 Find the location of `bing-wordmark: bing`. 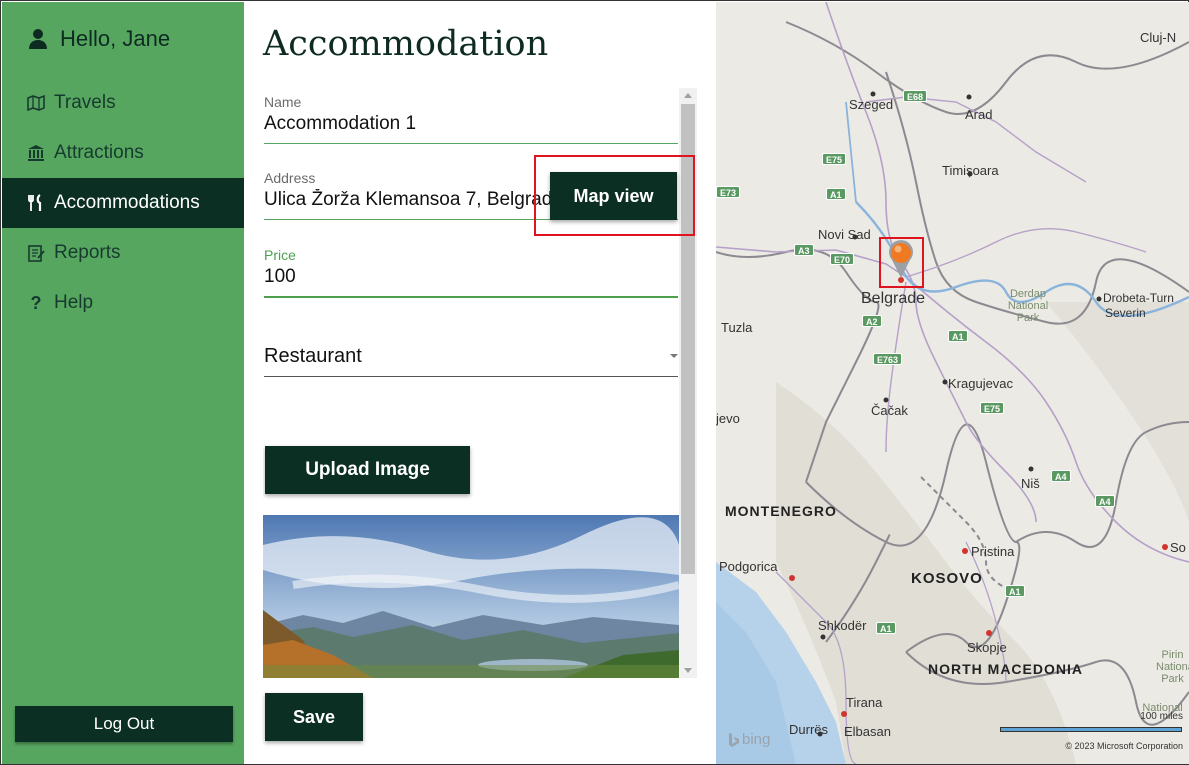

bing-wordmark: bing is located at coordinates (756, 739).